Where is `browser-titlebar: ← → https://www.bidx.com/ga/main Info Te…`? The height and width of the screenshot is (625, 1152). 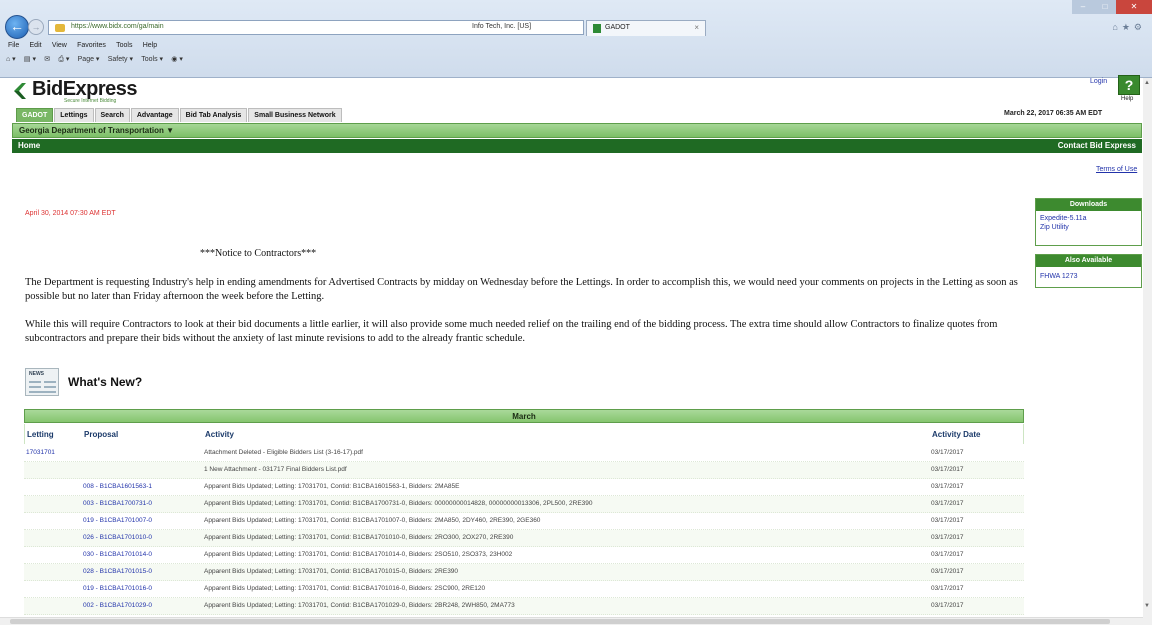
browser-titlebar: ← → https://www.bidx.com/ga/main Info Te… is located at coordinates (576, 20).